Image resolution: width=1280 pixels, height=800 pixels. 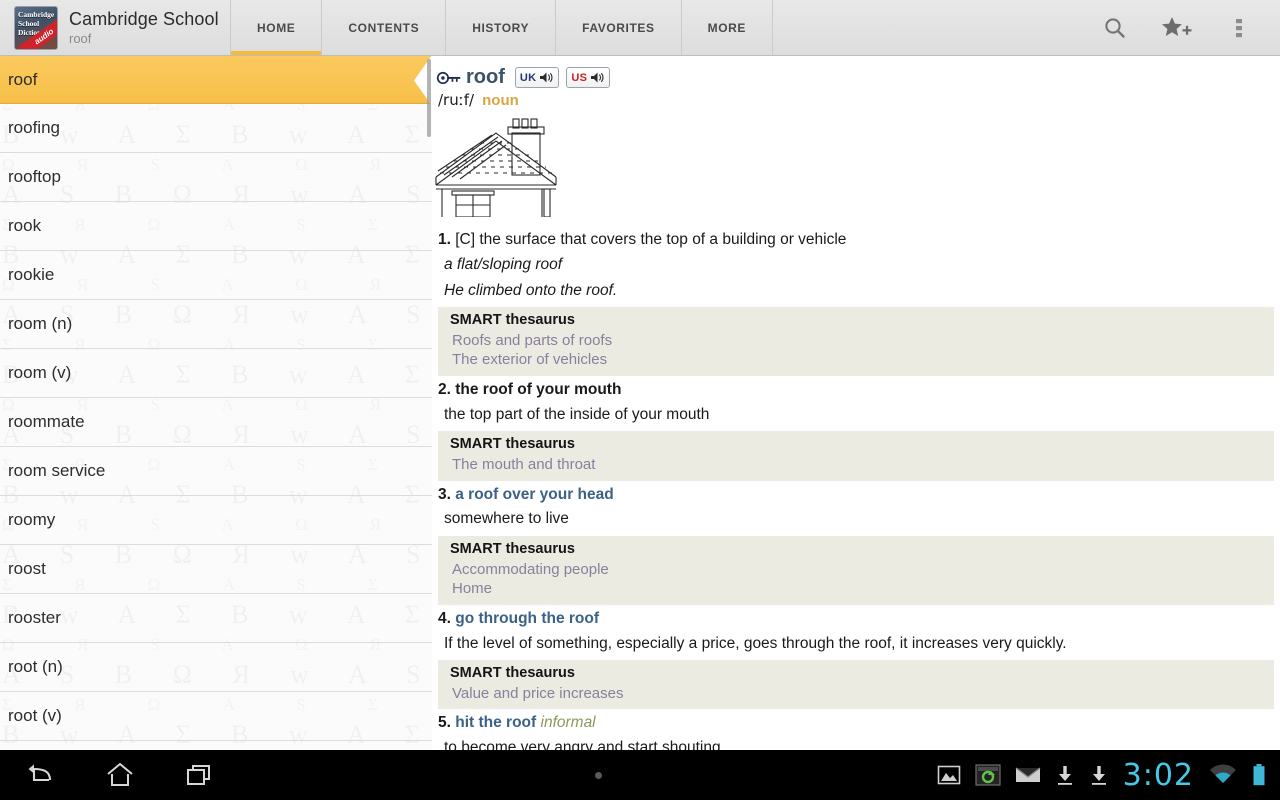 What do you see at coordinates (216, 569) in the screenshot?
I see `sidebar-item-roost: roost` at bounding box center [216, 569].